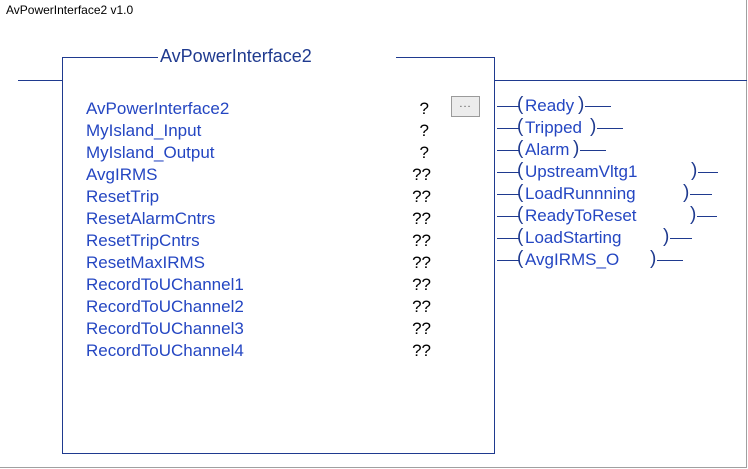 The width and height of the screenshot is (748, 469). What do you see at coordinates (165, 329) in the screenshot?
I see `param-name: RecordToUChannel3` at bounding box center [165, 329].